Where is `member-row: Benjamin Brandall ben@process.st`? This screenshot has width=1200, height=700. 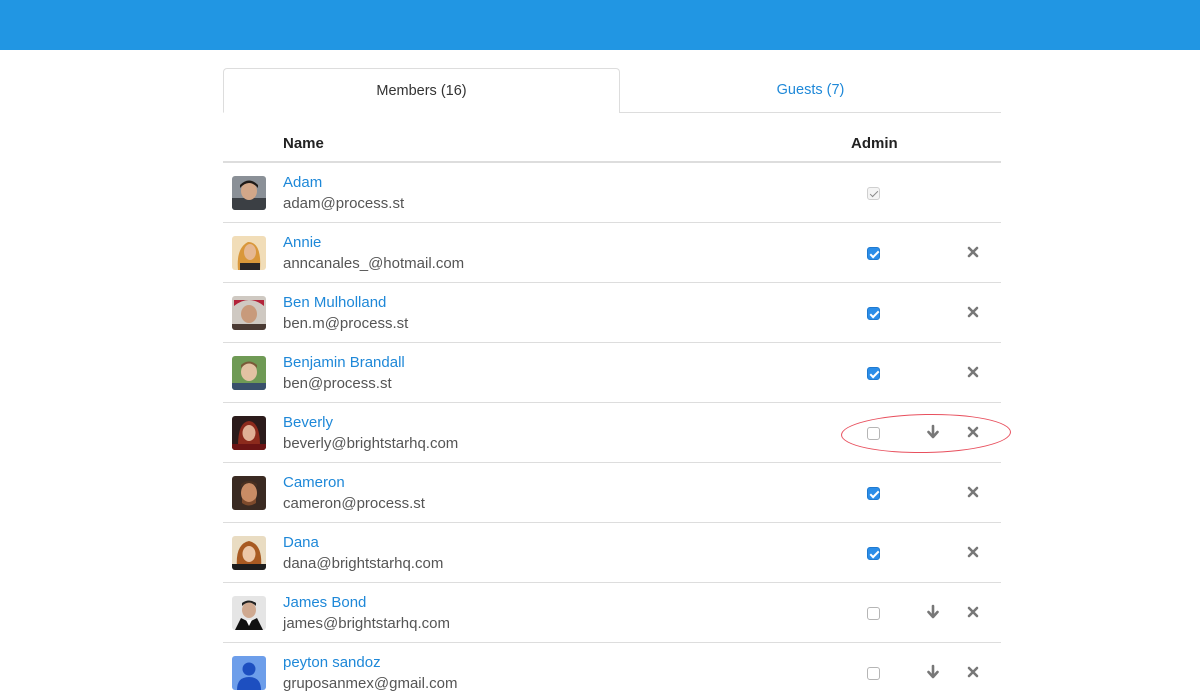 member-row: Benjamin Brandall ben@process.st is located at coordinates (612, 373).